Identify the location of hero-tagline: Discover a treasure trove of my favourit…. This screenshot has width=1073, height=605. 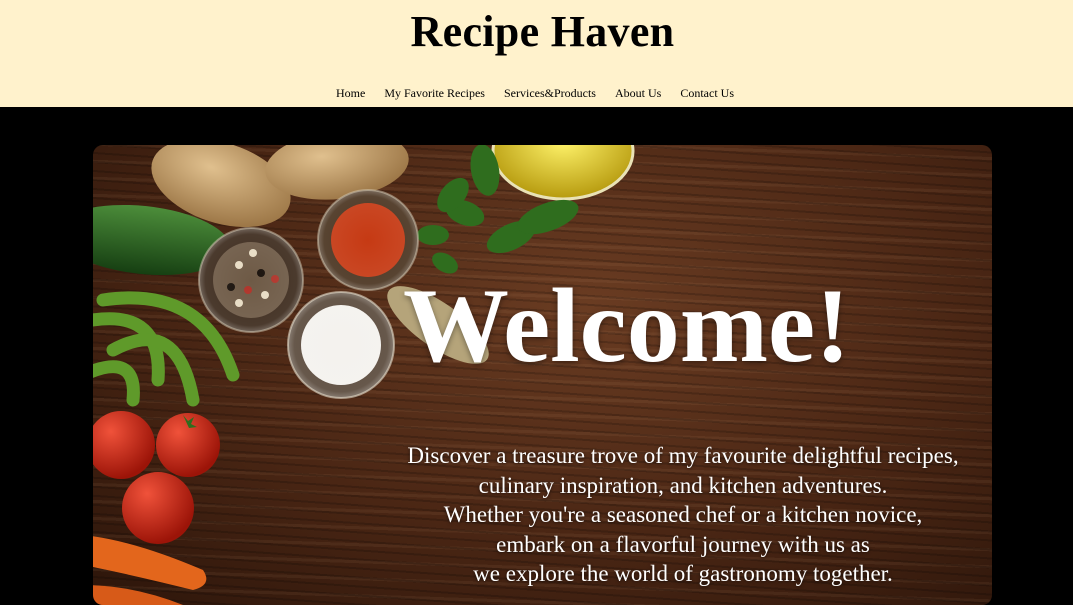
(677, 515).